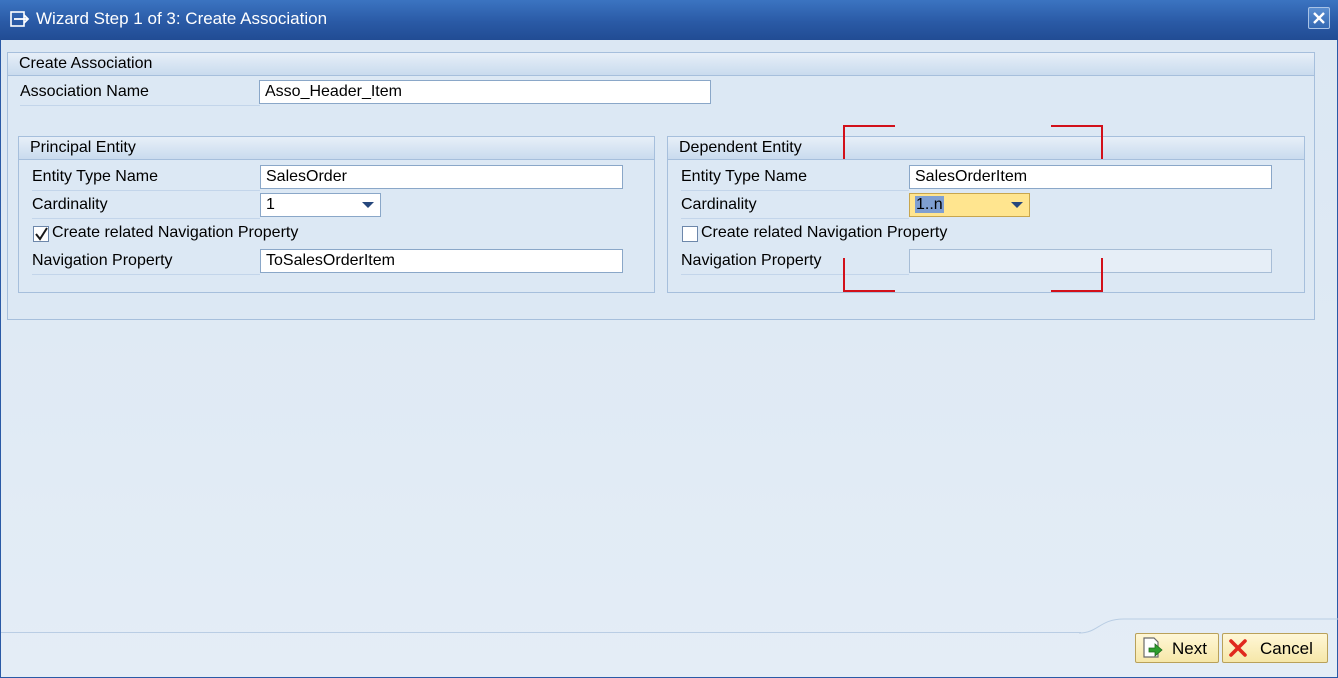 Image resolution: width=1338 pixels, height=678 pixels. What do you see at coordinates (320, 205) in the screenshot?
I see `principal-cardinality-select: 1` at bounding box center [320, 205].